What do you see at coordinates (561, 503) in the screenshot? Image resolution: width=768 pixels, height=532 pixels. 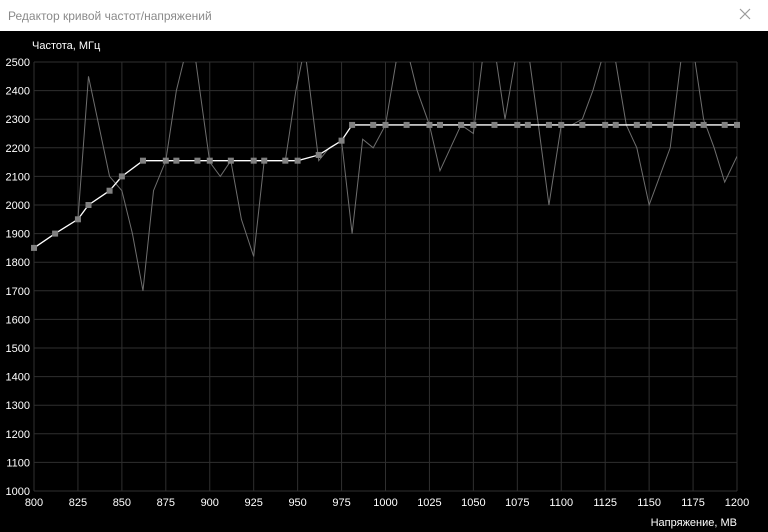 I see `x-tick-label: 1100` at bounding box center [561, 503].